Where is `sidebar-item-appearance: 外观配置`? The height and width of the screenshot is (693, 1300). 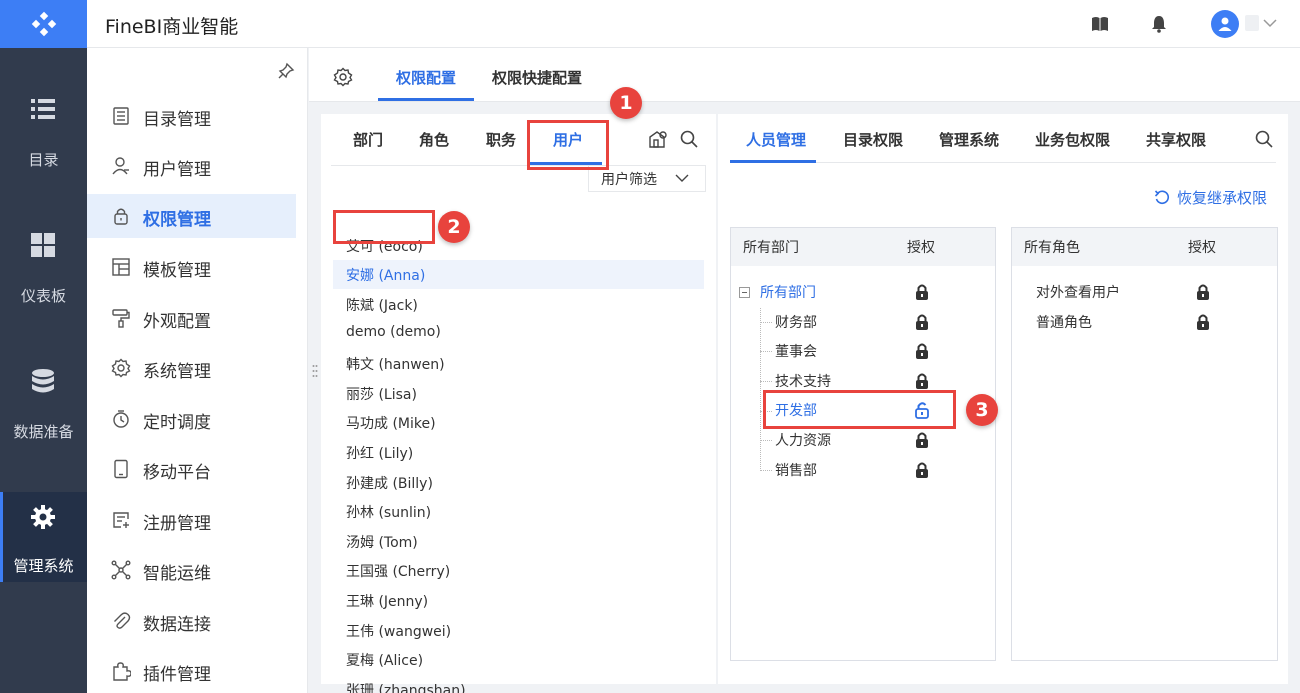
sidebar-item-appearance: 外观配置 is located at coordinates (191, 318).